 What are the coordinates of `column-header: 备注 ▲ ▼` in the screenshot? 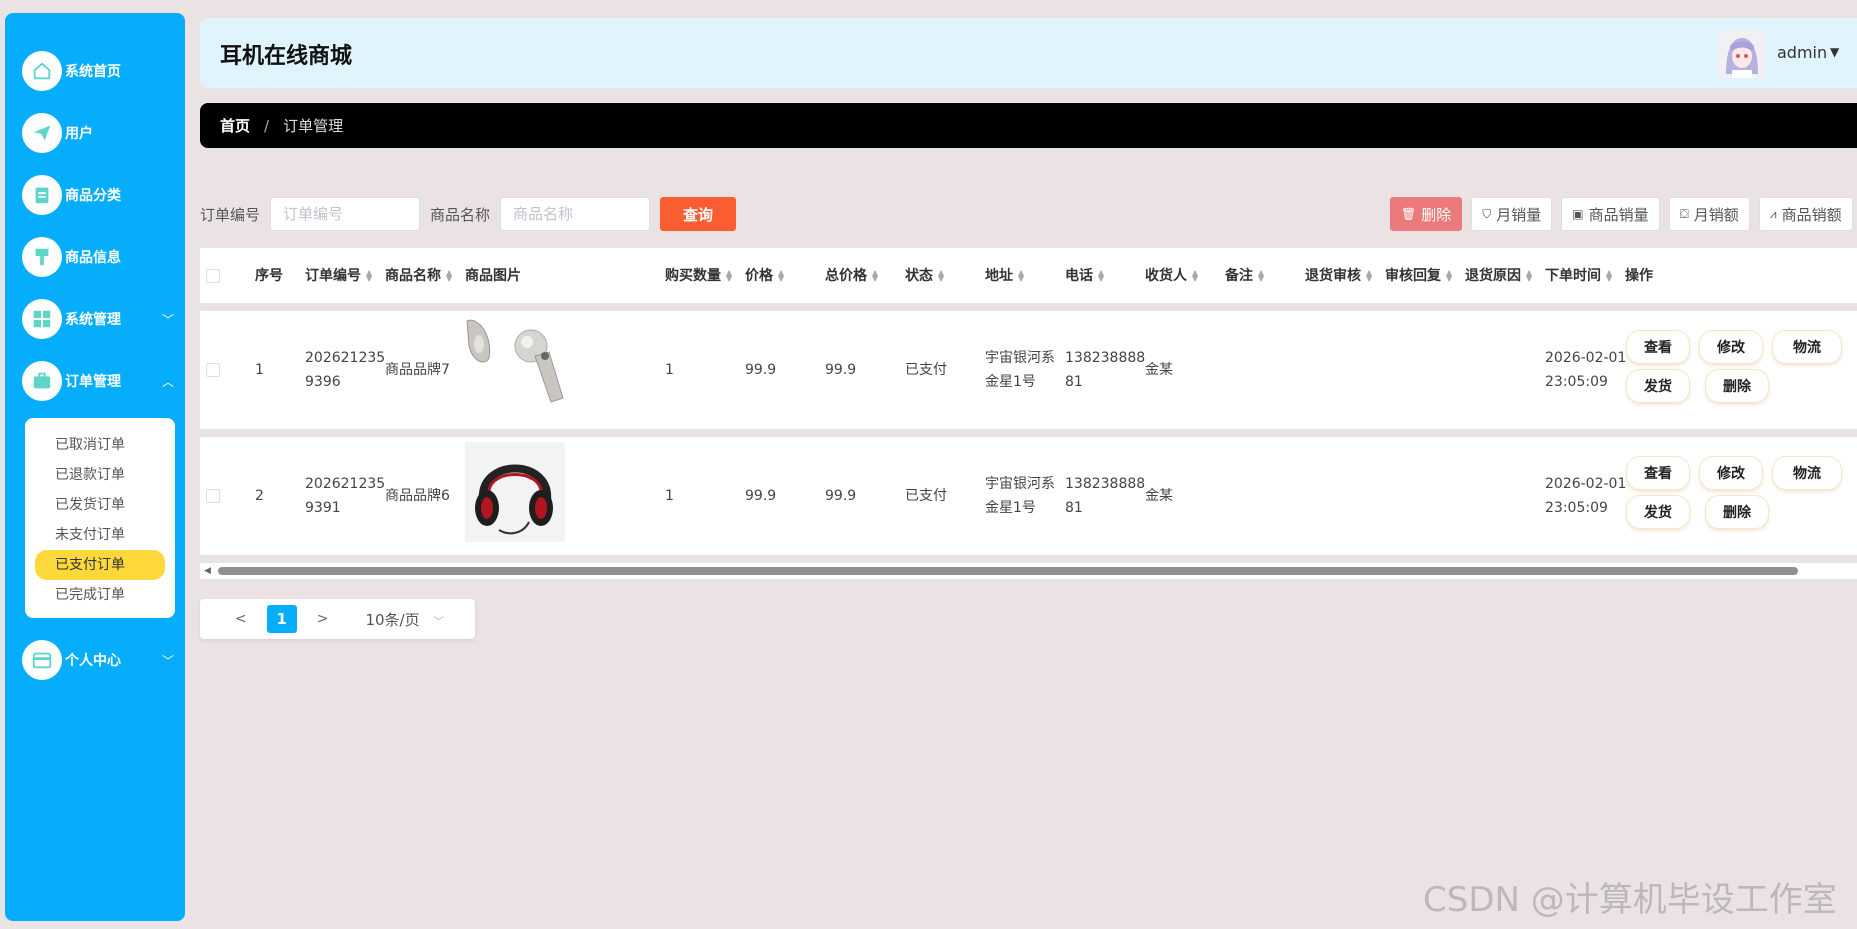 It's located at (1244, 276).